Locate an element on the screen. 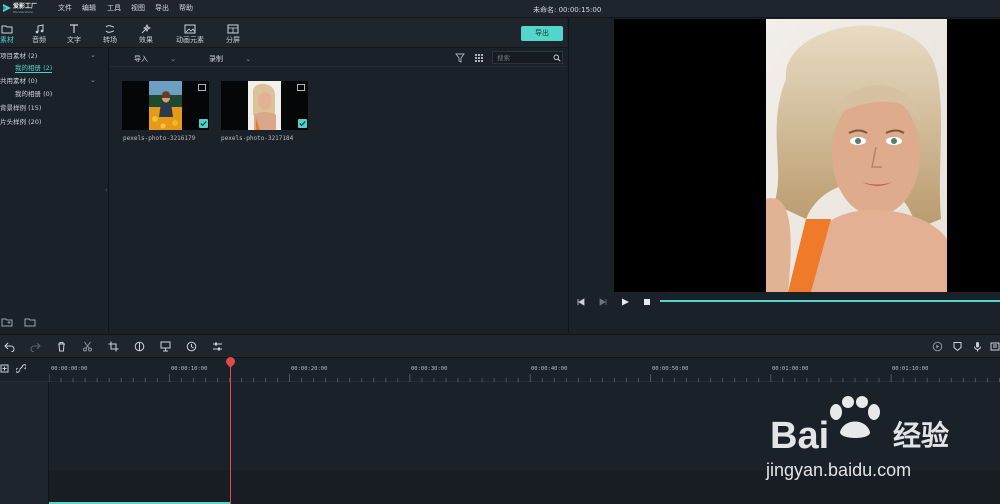 This screenshot has width=1000, height=504. export-button: 导出 is located at coordinates (542, 33).